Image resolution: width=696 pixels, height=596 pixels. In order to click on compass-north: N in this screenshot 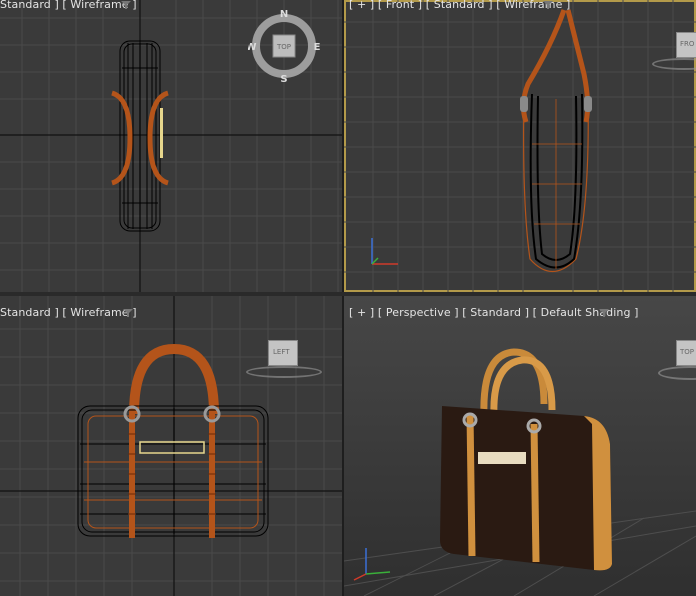, I will do `click(284, 14)`.